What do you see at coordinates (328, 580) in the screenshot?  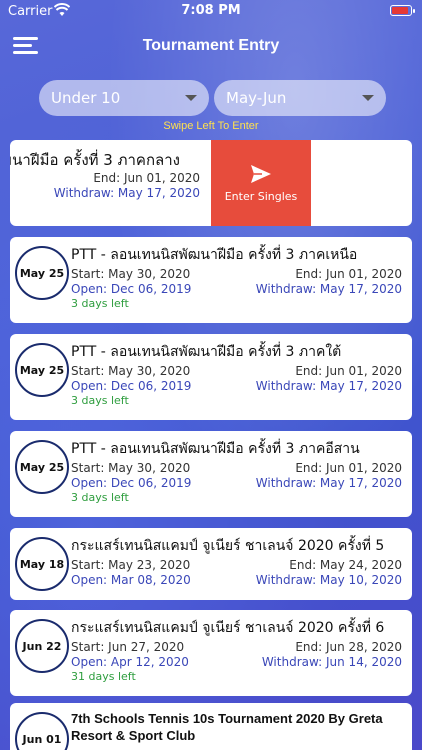 I see `withdraw-date: Withdraw: May 10, 2020` at bounding box center [328, 580].